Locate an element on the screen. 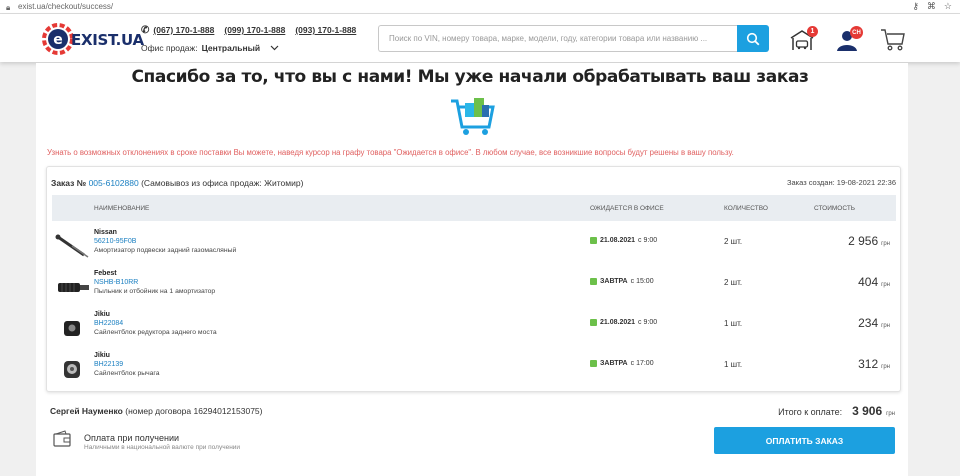  office-value: Центральный is located at coordinates (231, 48).